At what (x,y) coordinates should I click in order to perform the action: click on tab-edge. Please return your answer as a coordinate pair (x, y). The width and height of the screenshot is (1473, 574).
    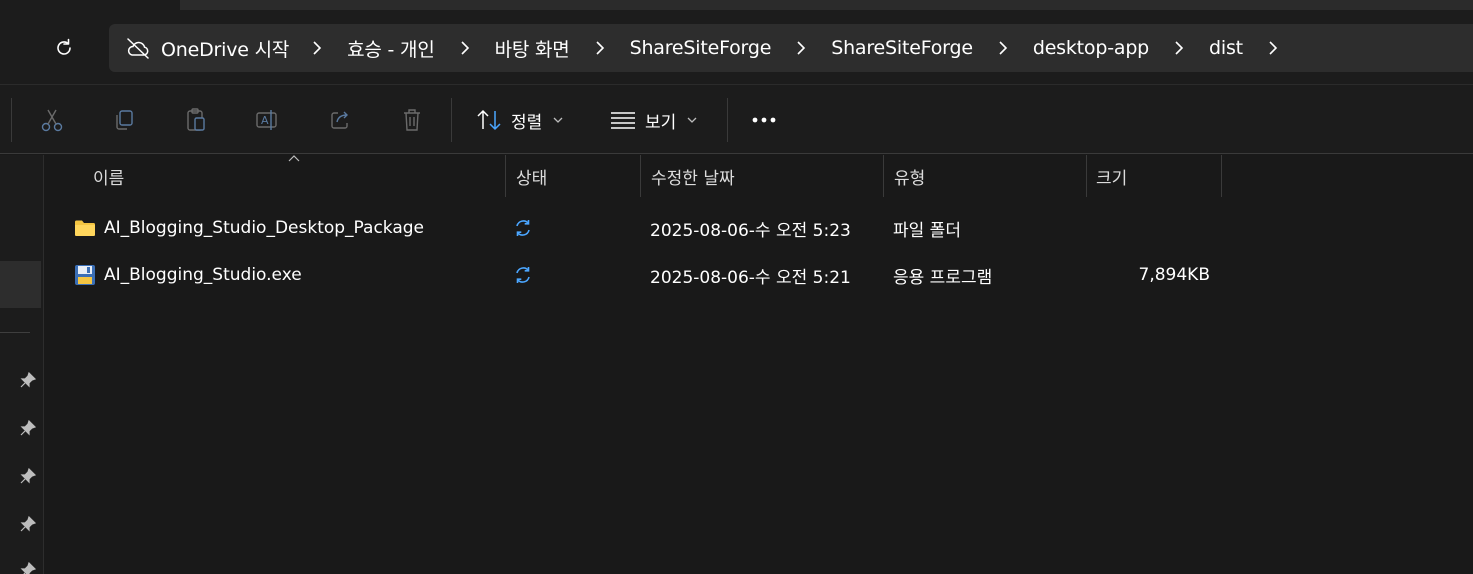
    Looking at the image, I should click on (826, 5).